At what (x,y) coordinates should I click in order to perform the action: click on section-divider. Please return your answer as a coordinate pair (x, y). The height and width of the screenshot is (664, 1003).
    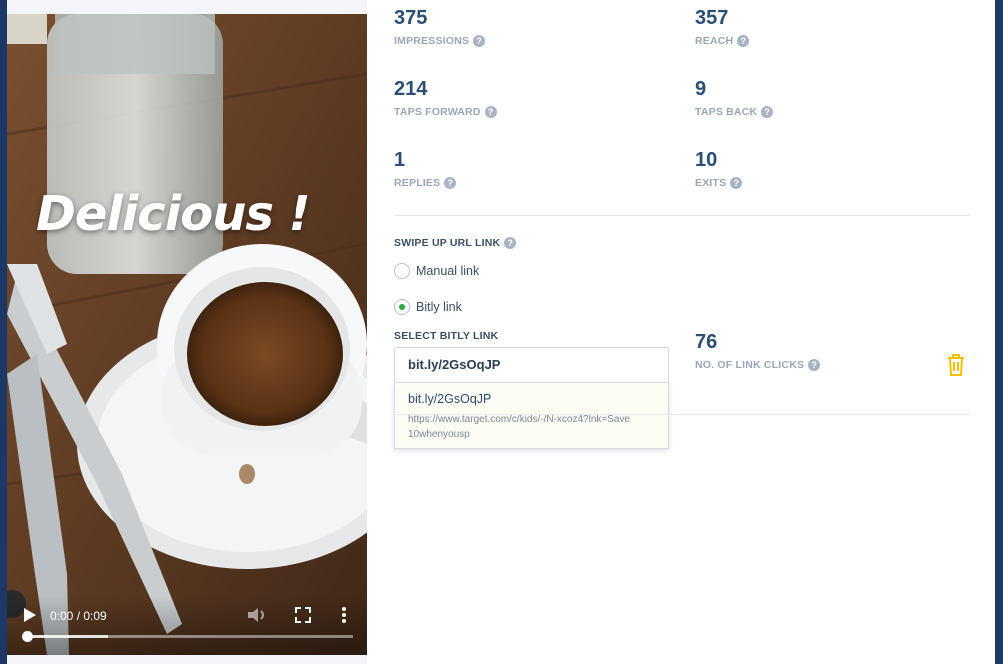
    Looking at the image, I should click on (682, 215).